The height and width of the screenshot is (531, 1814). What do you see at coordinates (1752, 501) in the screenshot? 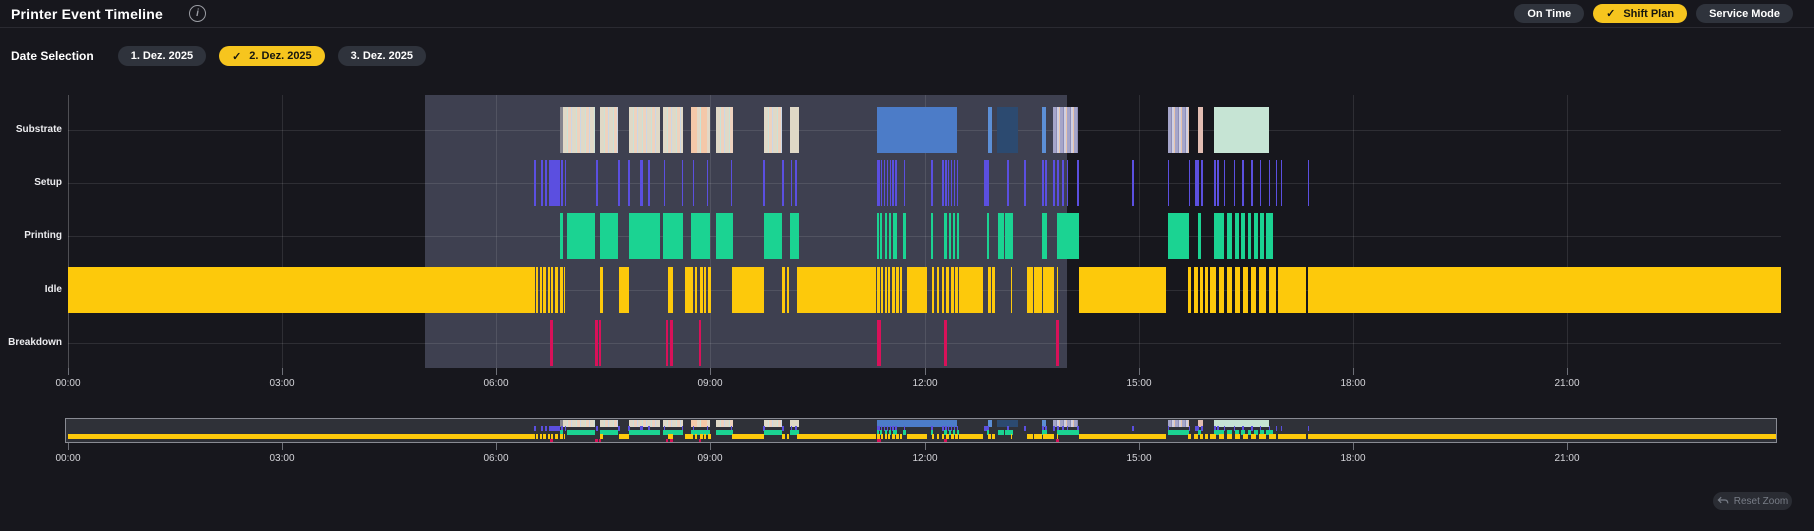
I see `reset-zoom-button: Reset Zoom` at bounding box center [1752, 501].